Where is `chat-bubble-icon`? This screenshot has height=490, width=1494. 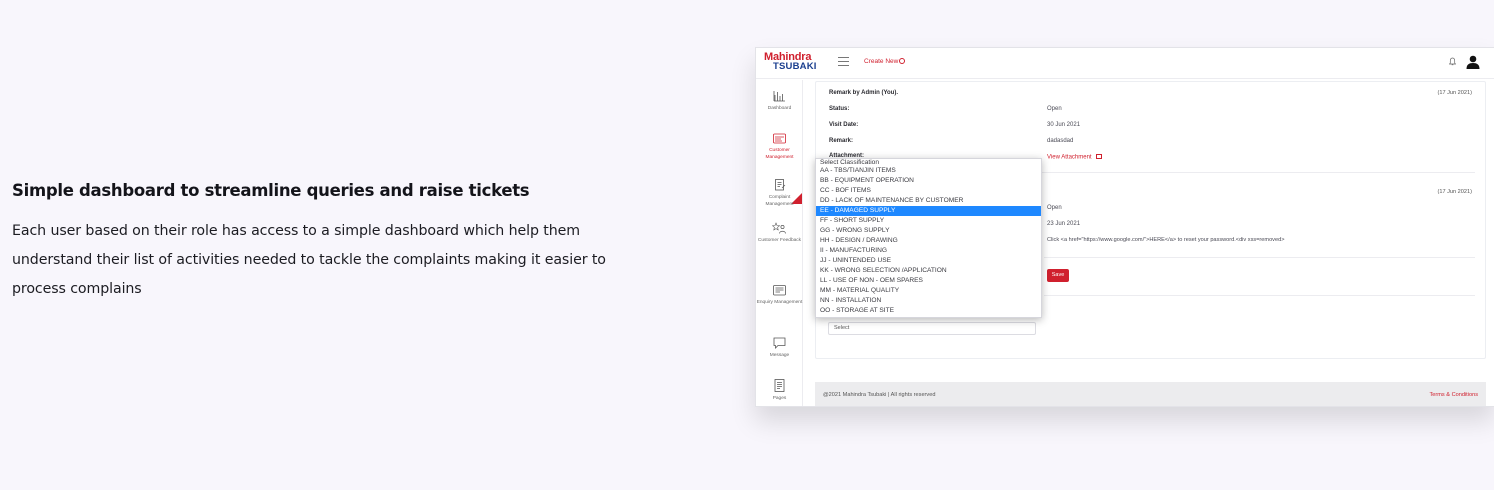 chat-bubble-icon is located at coordinates (779, 343).